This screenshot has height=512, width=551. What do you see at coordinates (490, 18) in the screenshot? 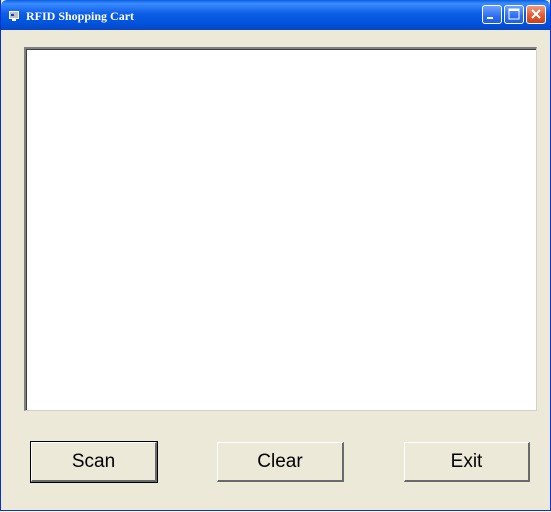
I see `minimize-icon` at bounding box center [490, 18].